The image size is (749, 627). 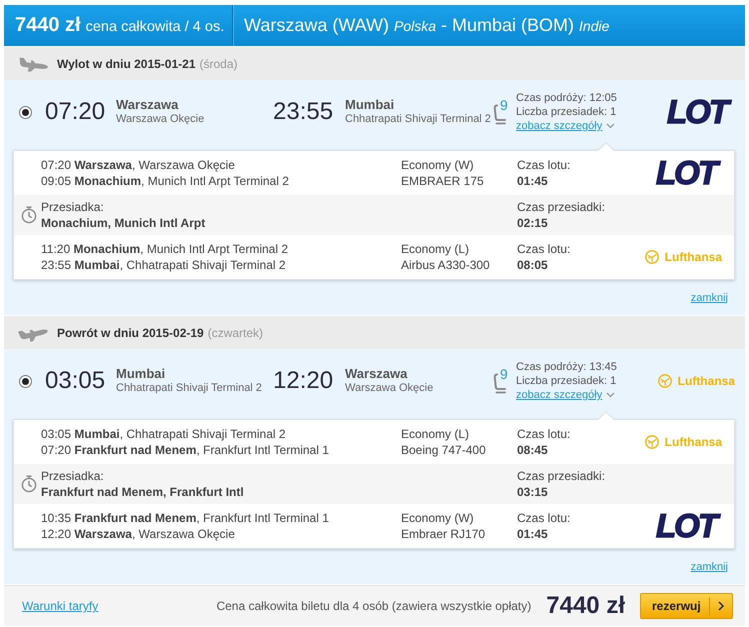 I want to click on arrival-info: 09:05 Monachium, Munich Intl Arpt Terminal 2, so click(x=165, y=181).